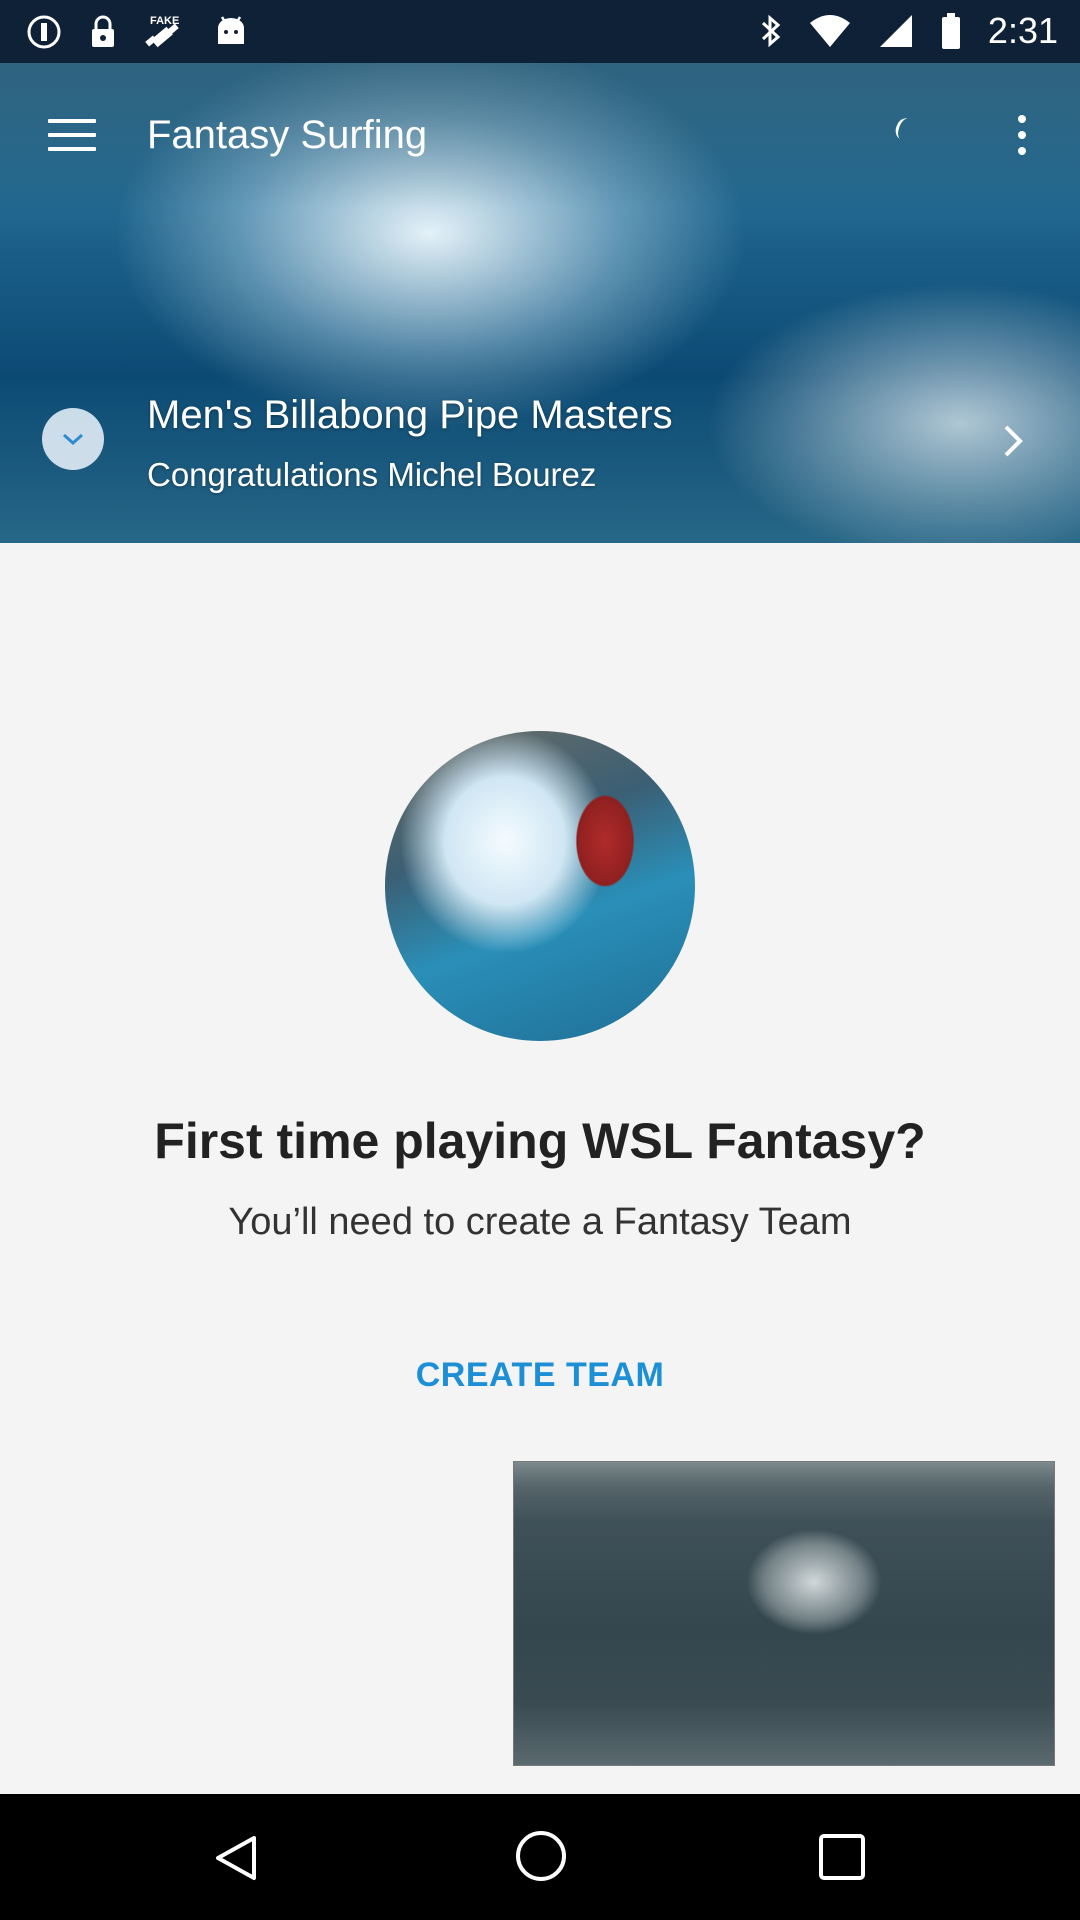  Describe the element at coordinates (829, 31) in the screenshot. I see `wifi-icon` at that location.